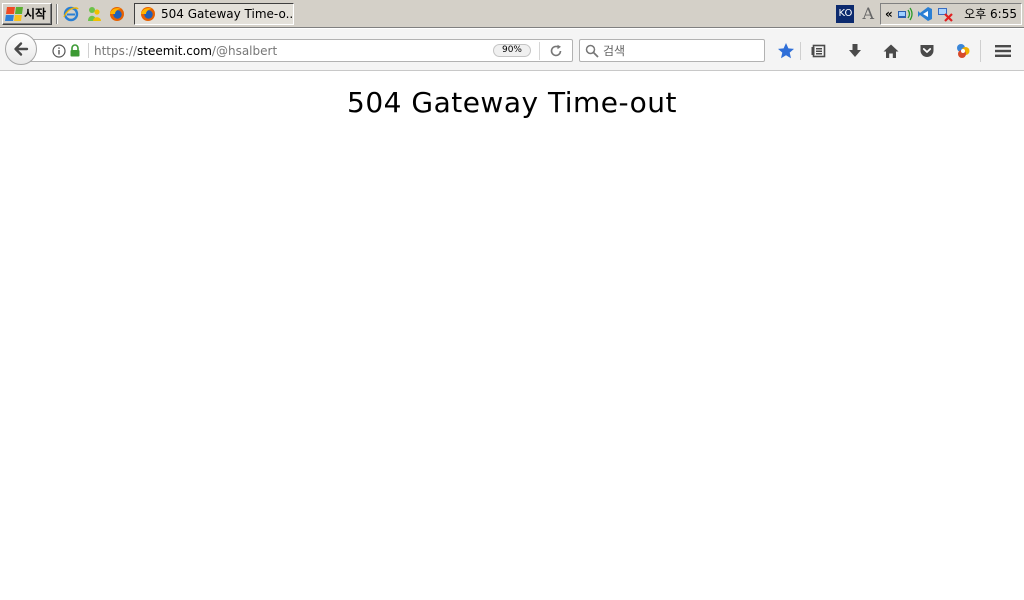 Image resolution: width=1024 pixels, height=600 pixels. I want to click on pocket-button, so click(927, 50).